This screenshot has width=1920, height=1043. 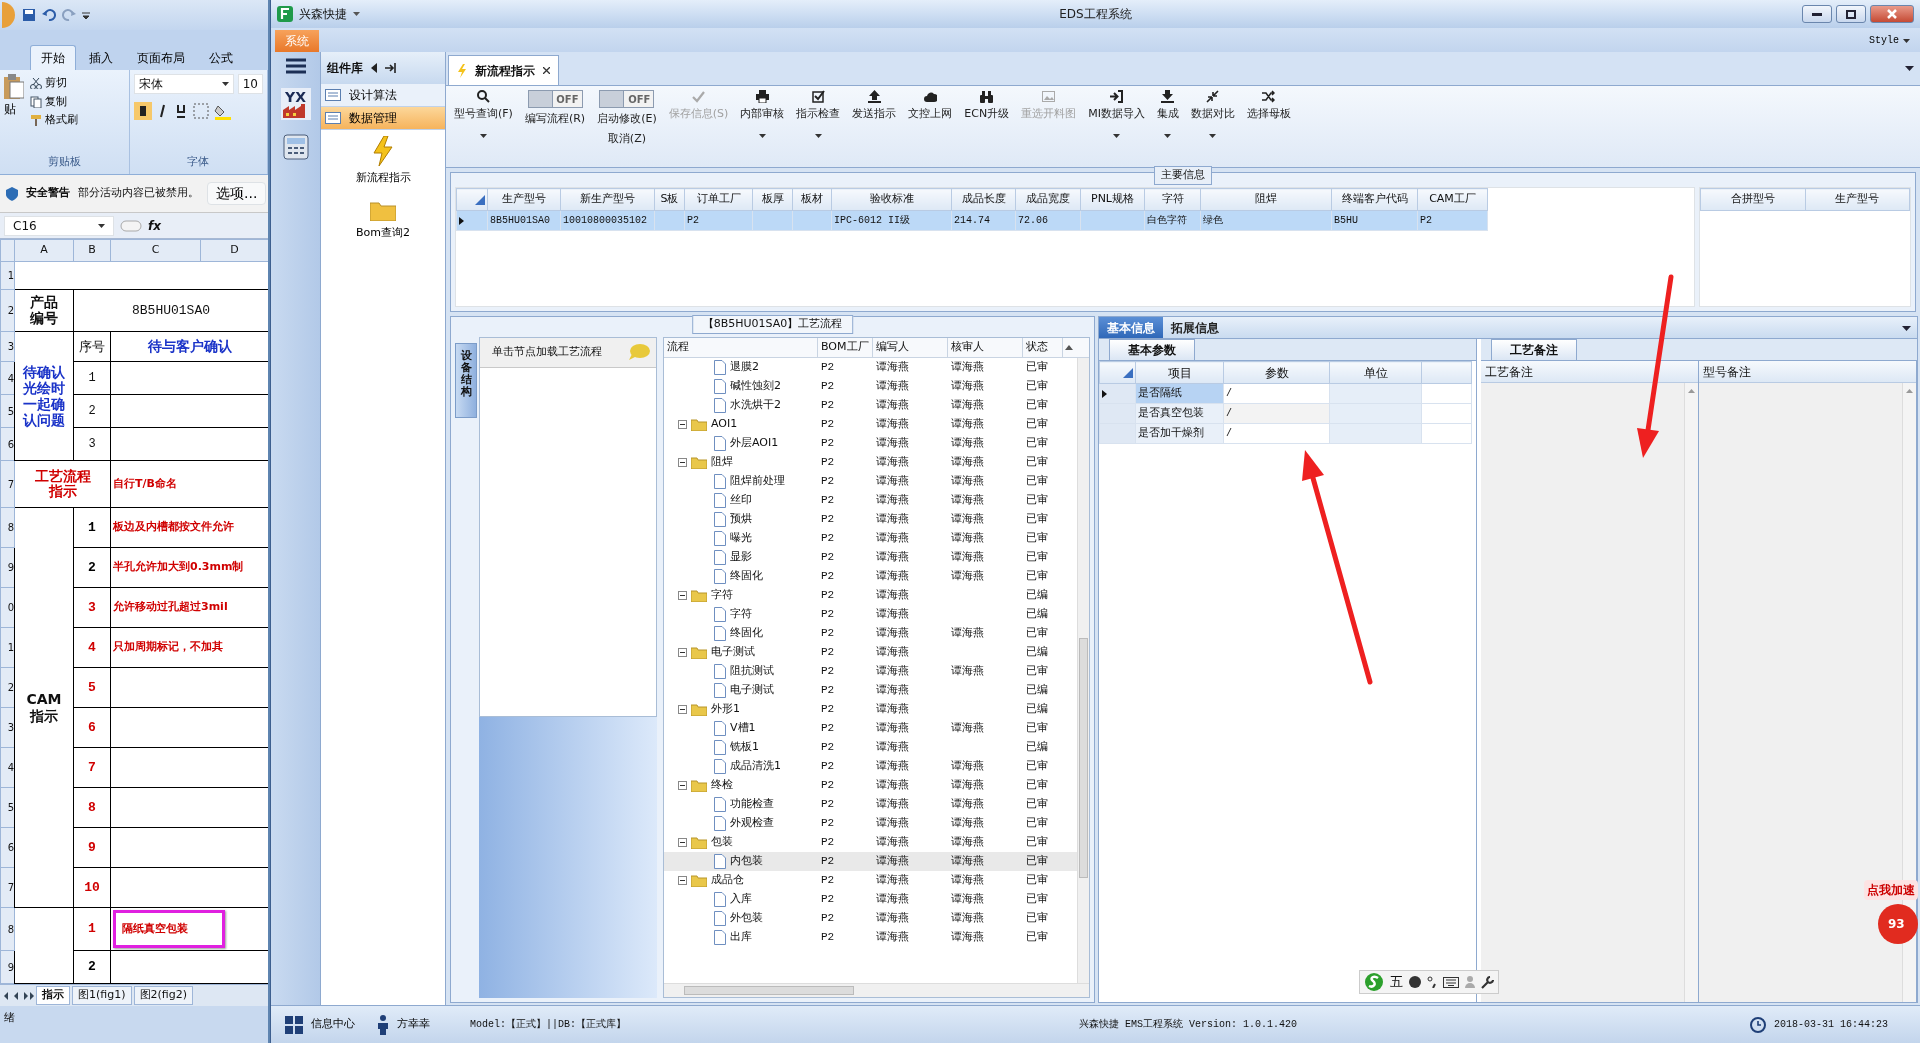 I want to click on ime-toolbar: 五, so click(x=1429, y=982).